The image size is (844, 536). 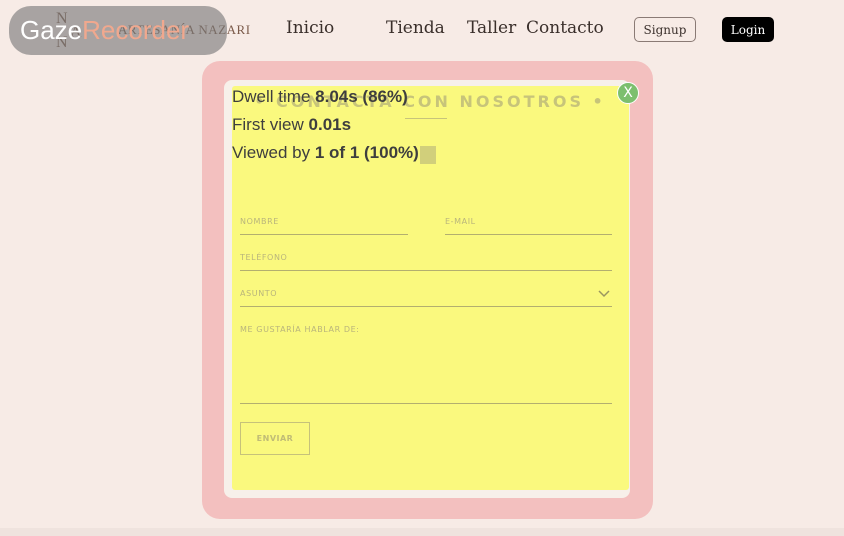 I want to click on nombre-input, so click(x=324, y=234).